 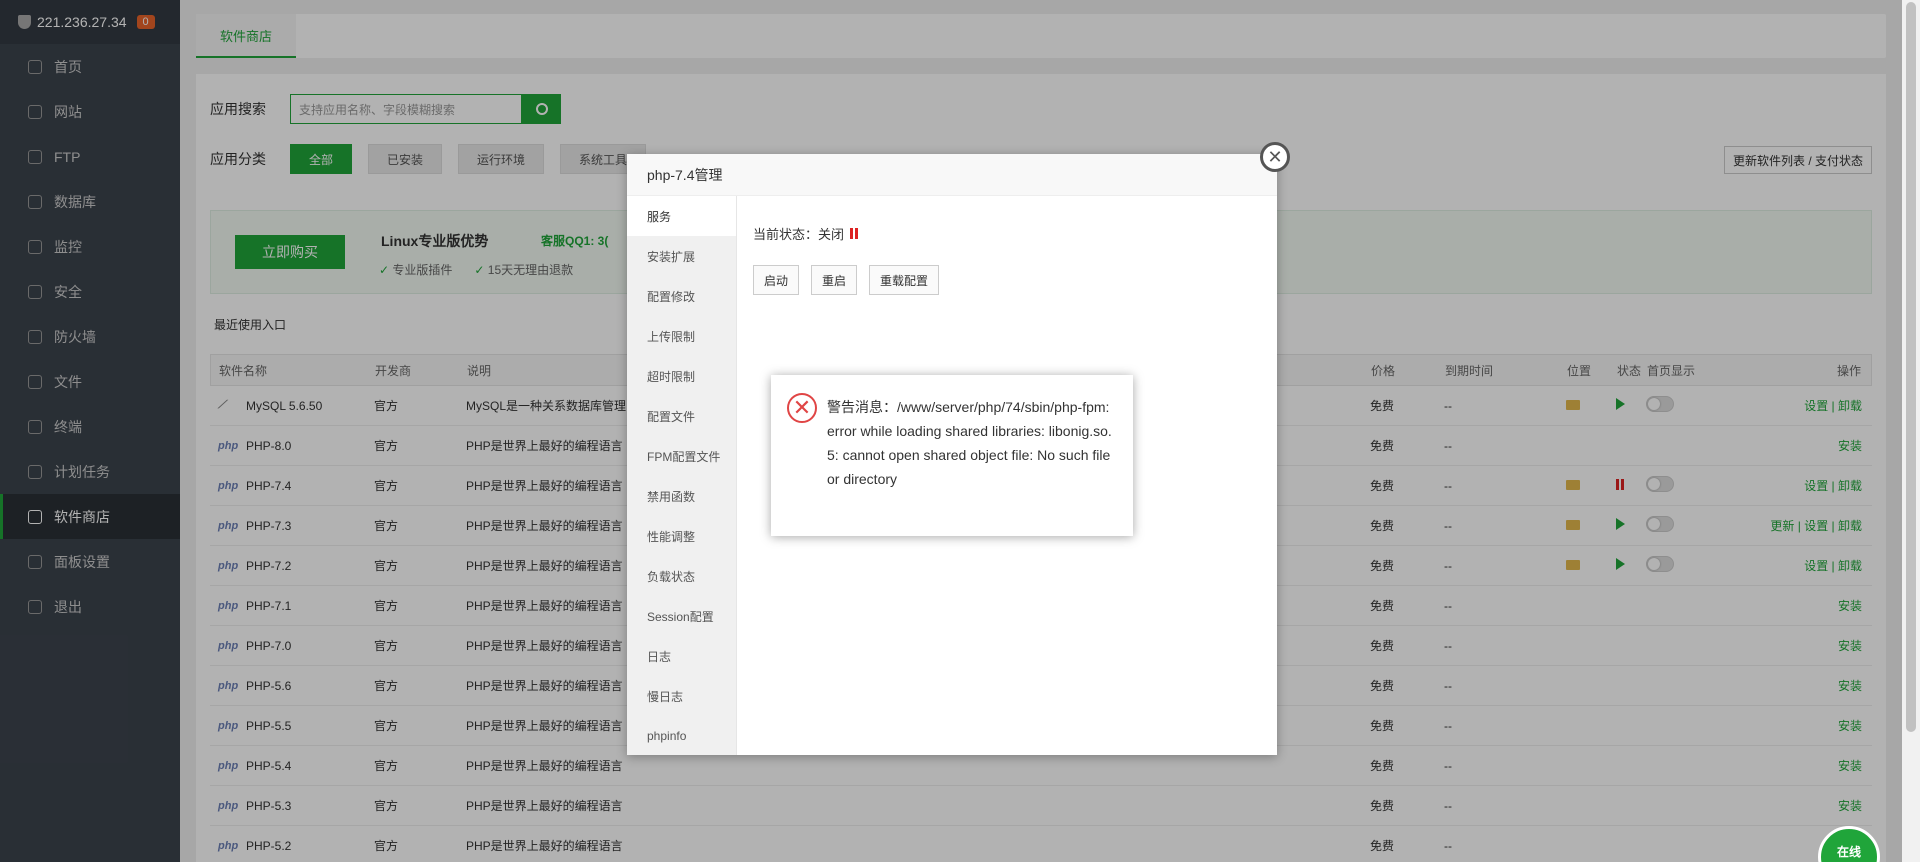 What do you see at coordinates (846, 233) in the screenshot?
I see `service-status: 当前状态：关闭` at bounding box center [846, 233].